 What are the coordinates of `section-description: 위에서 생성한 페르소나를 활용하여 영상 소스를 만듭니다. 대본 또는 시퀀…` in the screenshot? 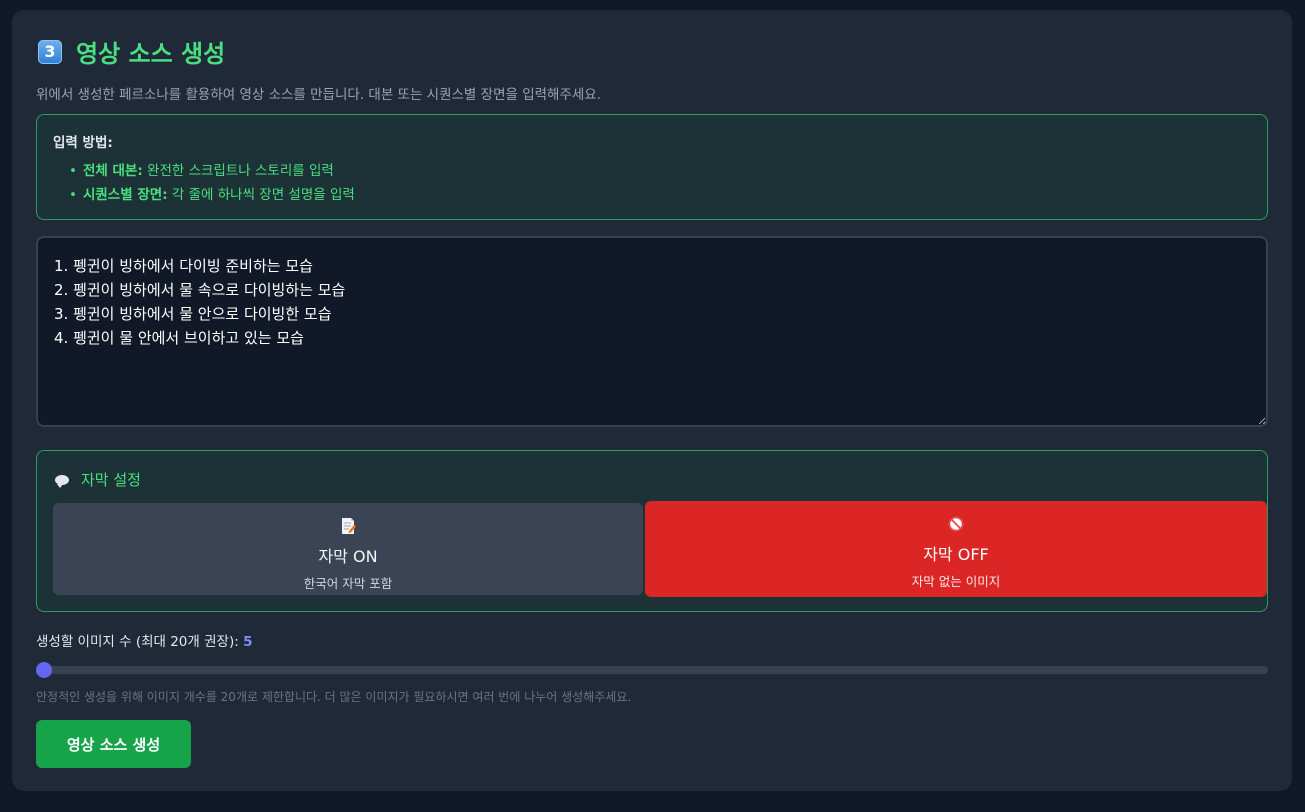 It's located at (319, 95).